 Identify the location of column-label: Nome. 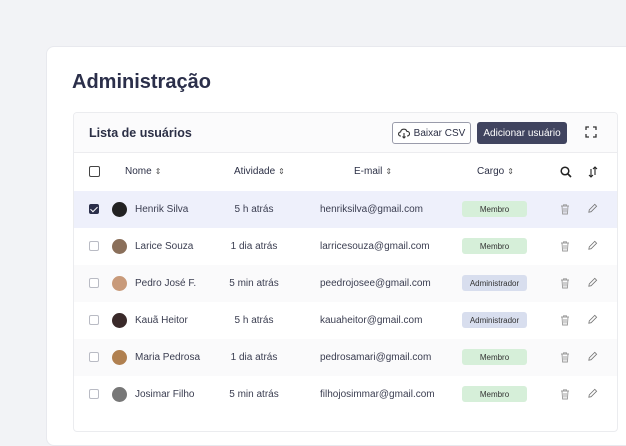
(138, 171).